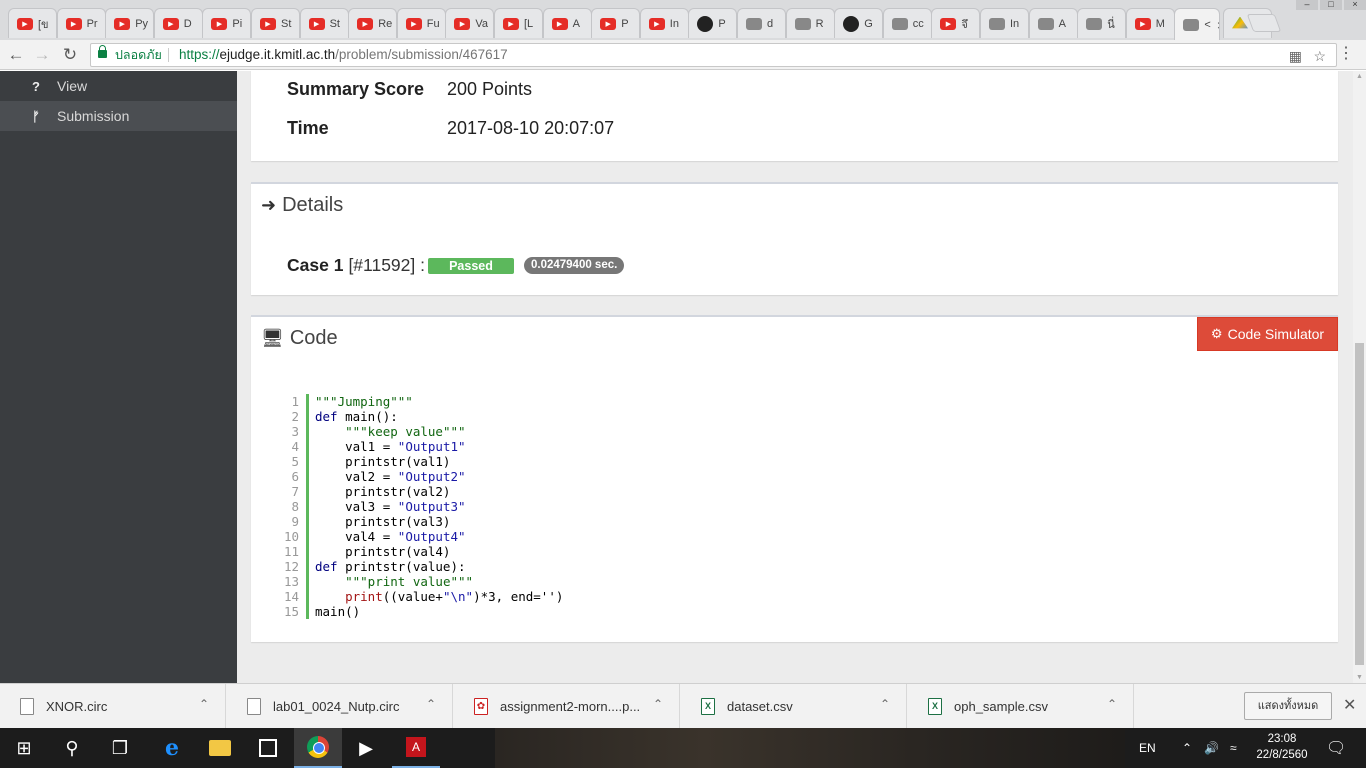  Describe the element at coordinates (1216, 333) in the screenshot. I see `gears-icon: ⚙` at that location.